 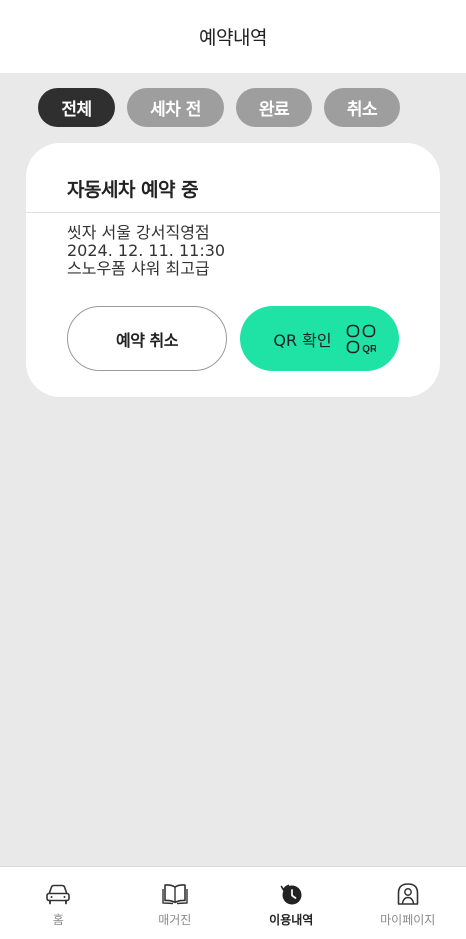 What do you see at coordinates (291, 894) in the screenshot?
I see `history-icon` at bounding box center [291, 894].